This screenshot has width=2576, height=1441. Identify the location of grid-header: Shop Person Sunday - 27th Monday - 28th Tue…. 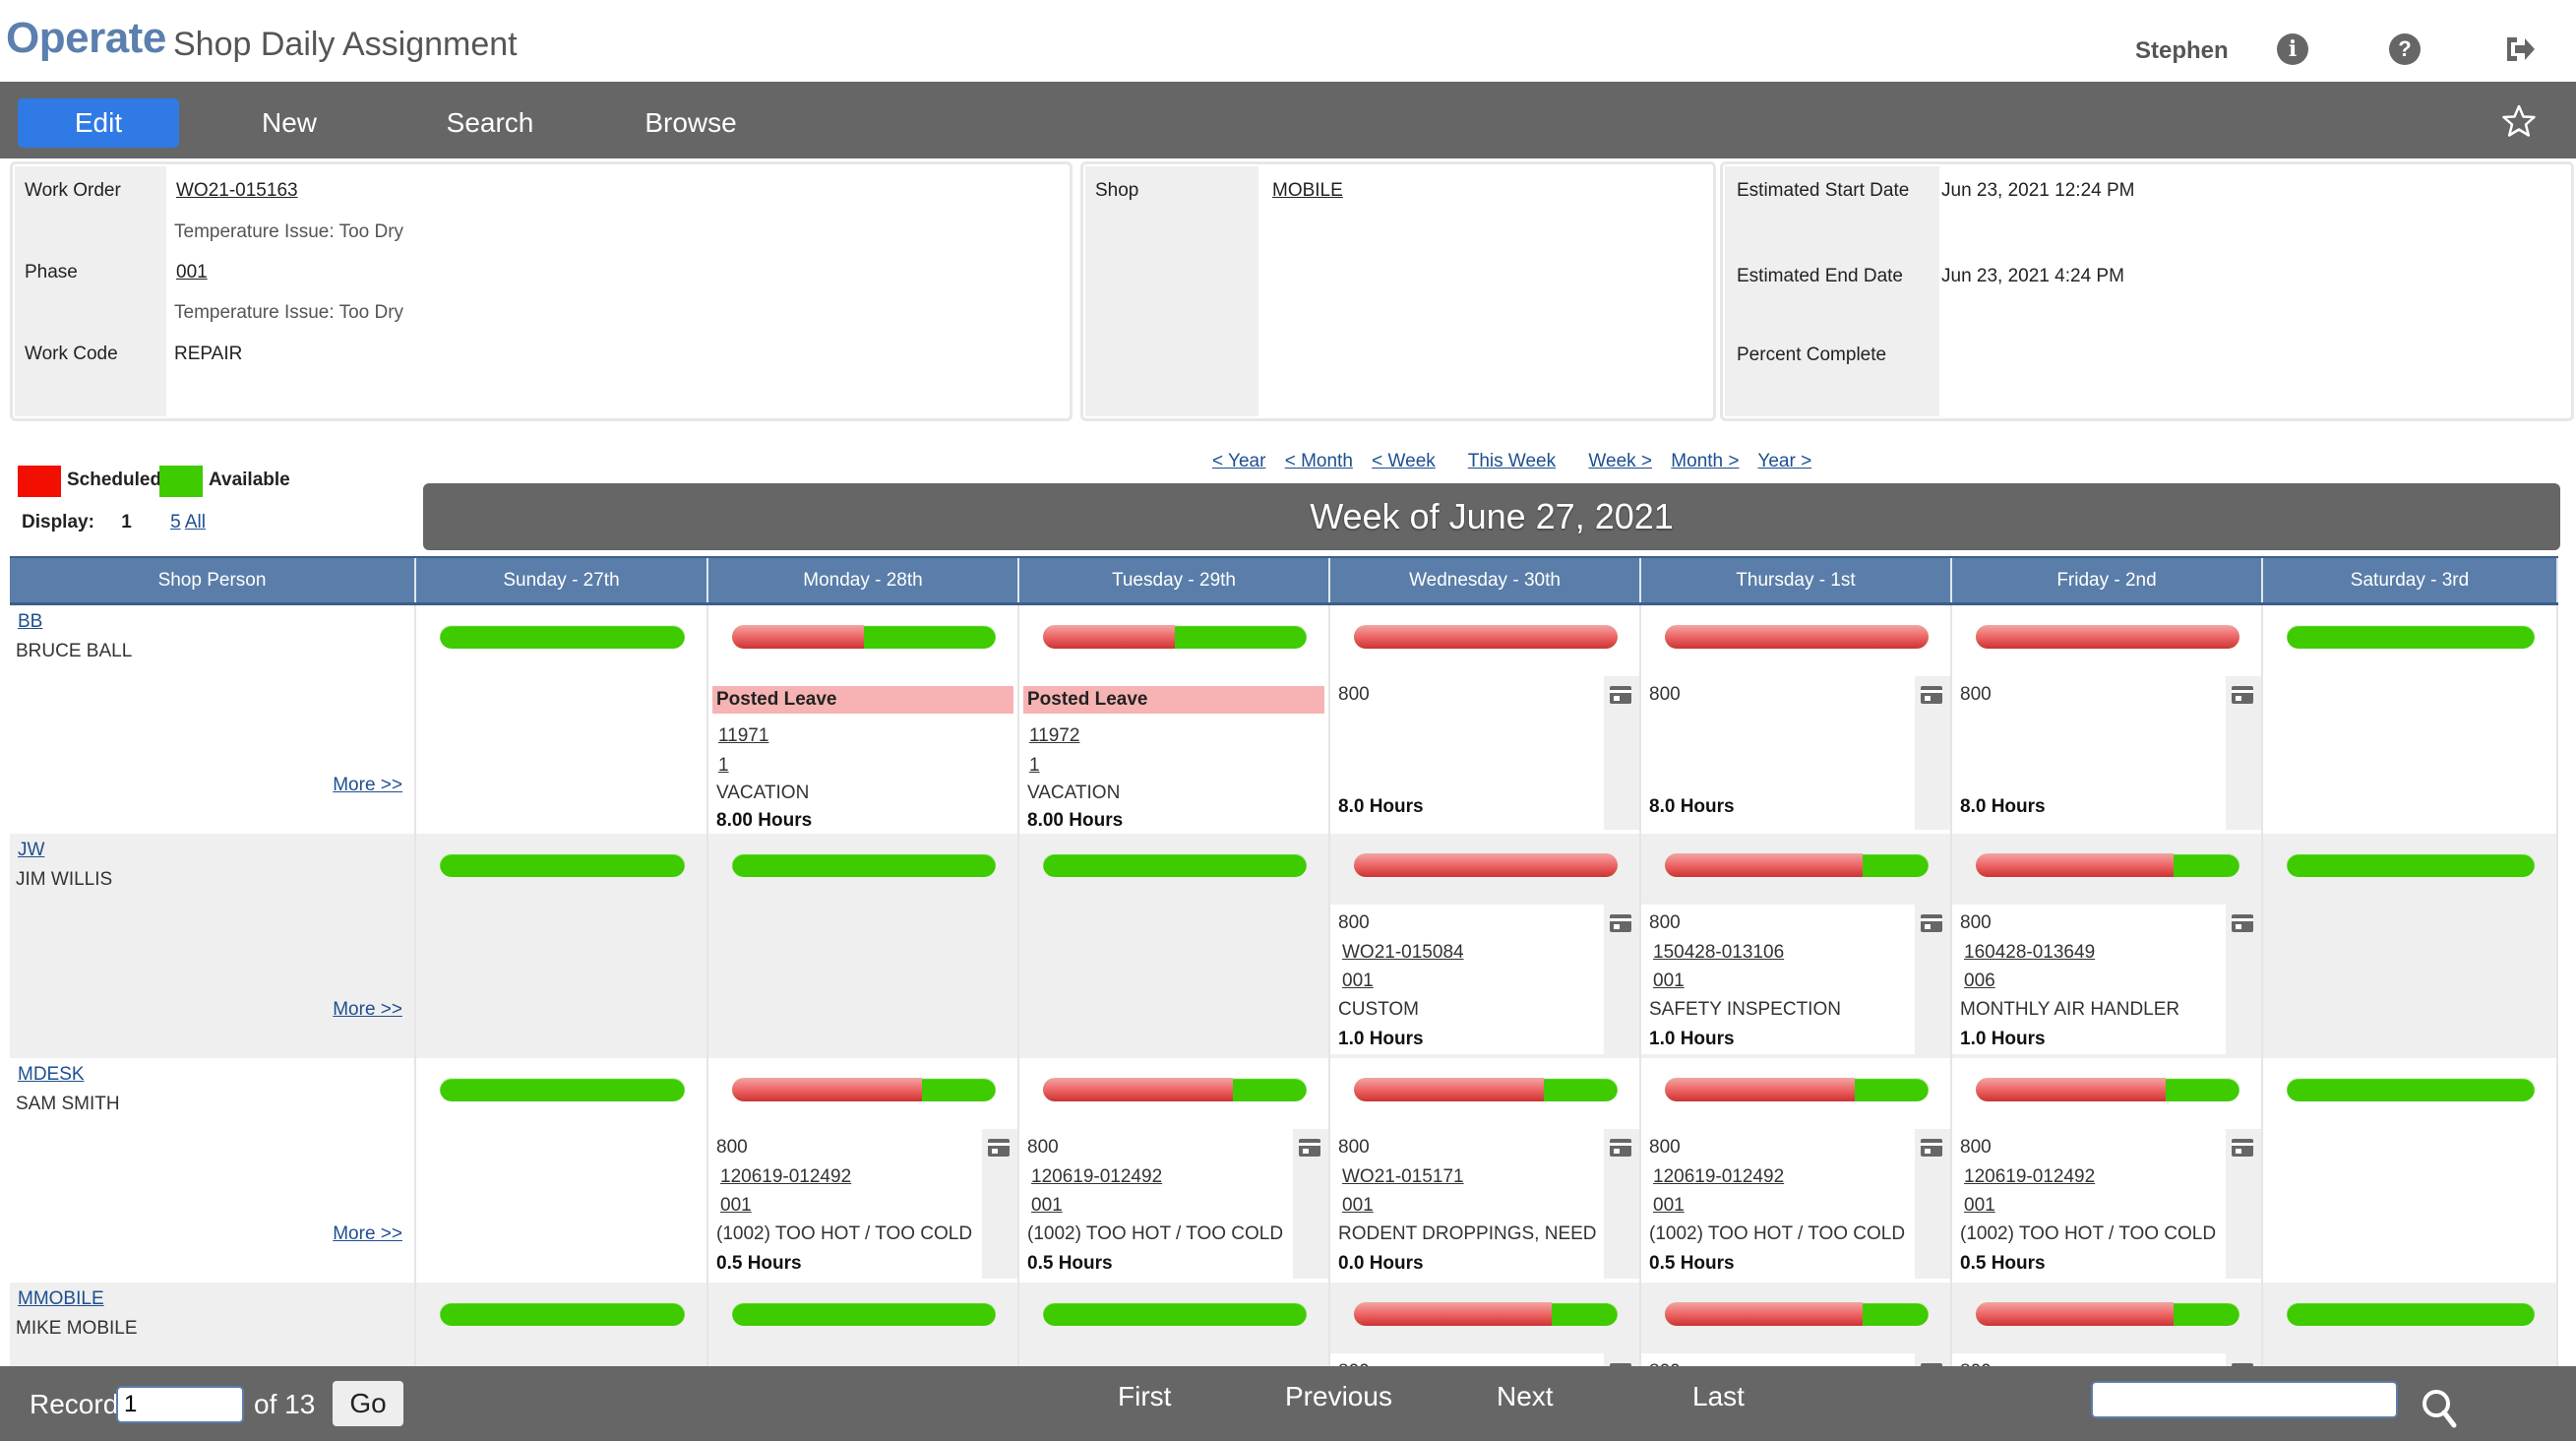
(1284, 581).